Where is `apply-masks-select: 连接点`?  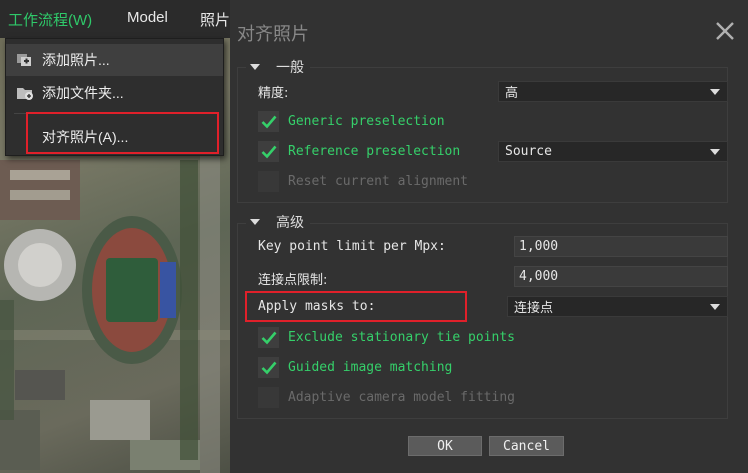
apply-masks-select: 连接点 is located at coordinates (617, 306).